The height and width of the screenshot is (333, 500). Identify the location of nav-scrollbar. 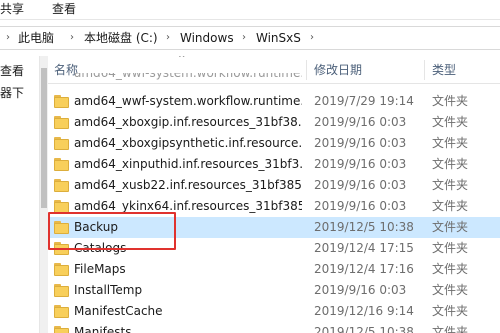
(44, 194).